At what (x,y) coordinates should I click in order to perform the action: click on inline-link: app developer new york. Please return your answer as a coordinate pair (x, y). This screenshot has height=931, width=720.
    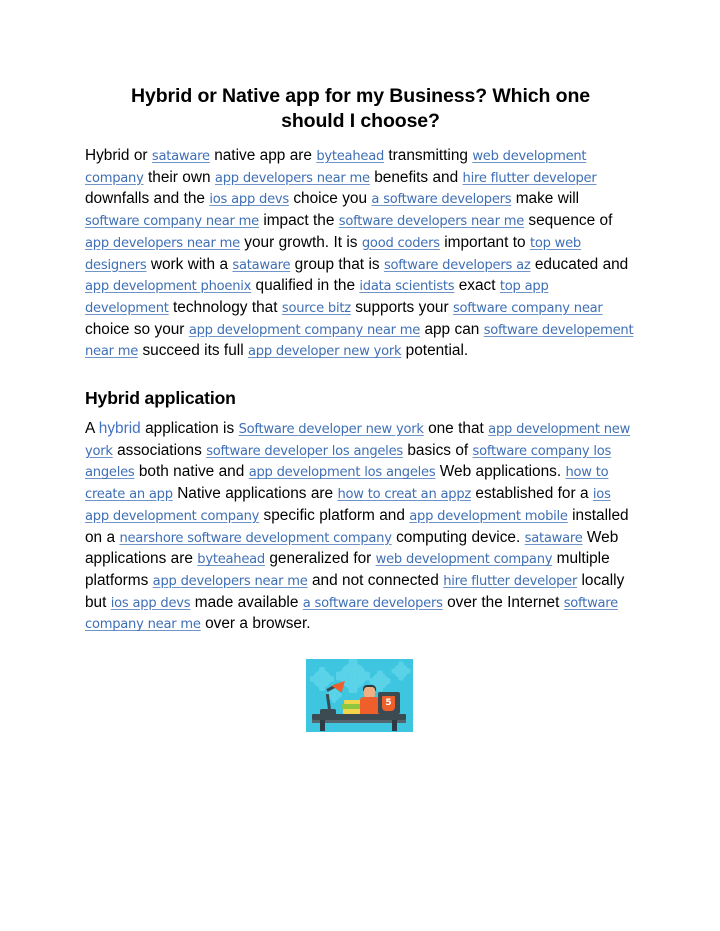
    Looking at the image, I should click on (325, 351).